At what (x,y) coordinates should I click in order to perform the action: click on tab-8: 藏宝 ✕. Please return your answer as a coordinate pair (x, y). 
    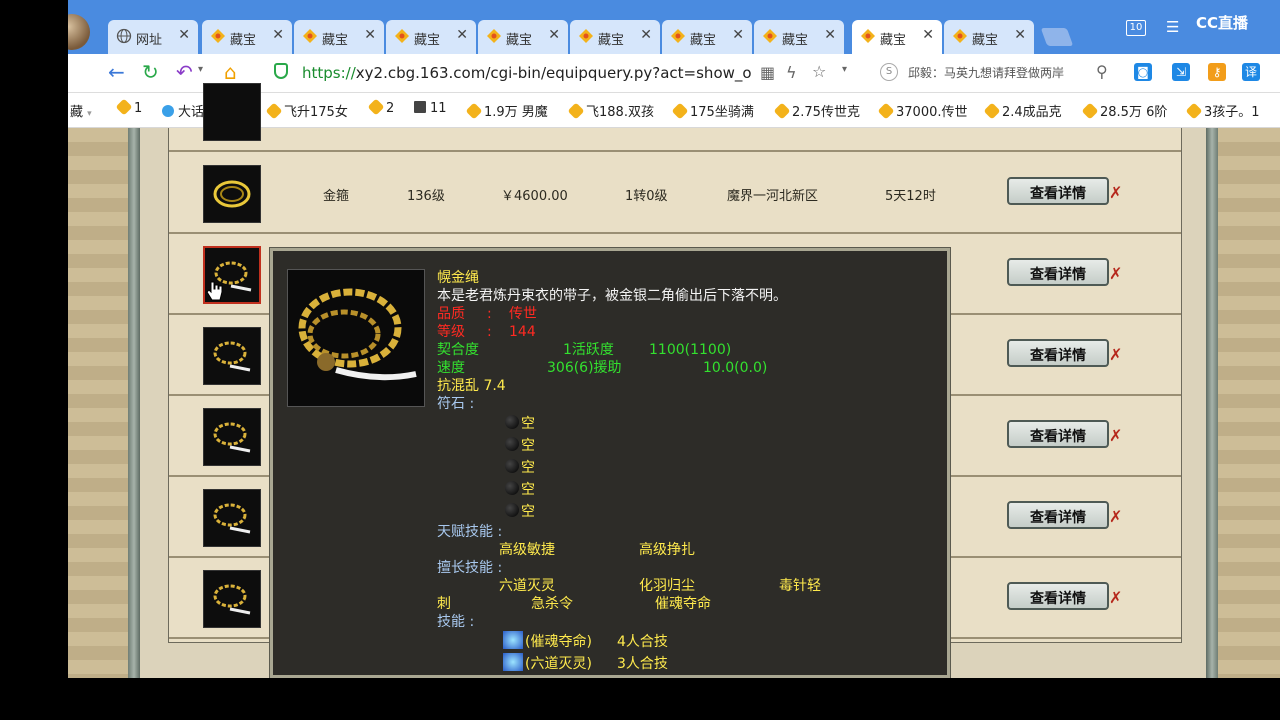
    Looking at the image, I should click on (799, 37).